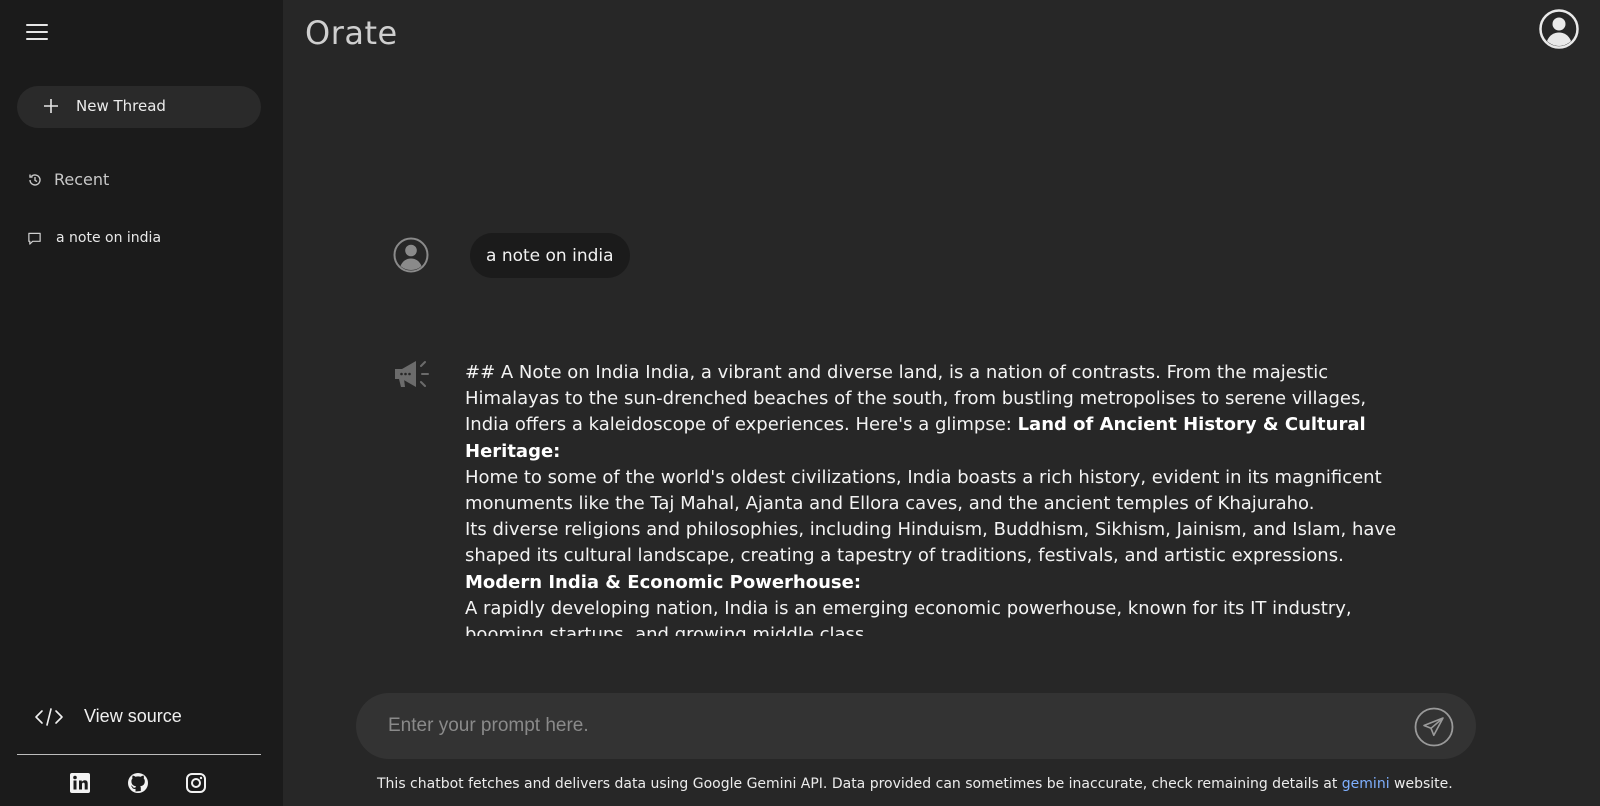  What do you see at coordinates (1559, 29) in the screenshot?
I see `user-profile-icon` at bounding box center [1559, 29].